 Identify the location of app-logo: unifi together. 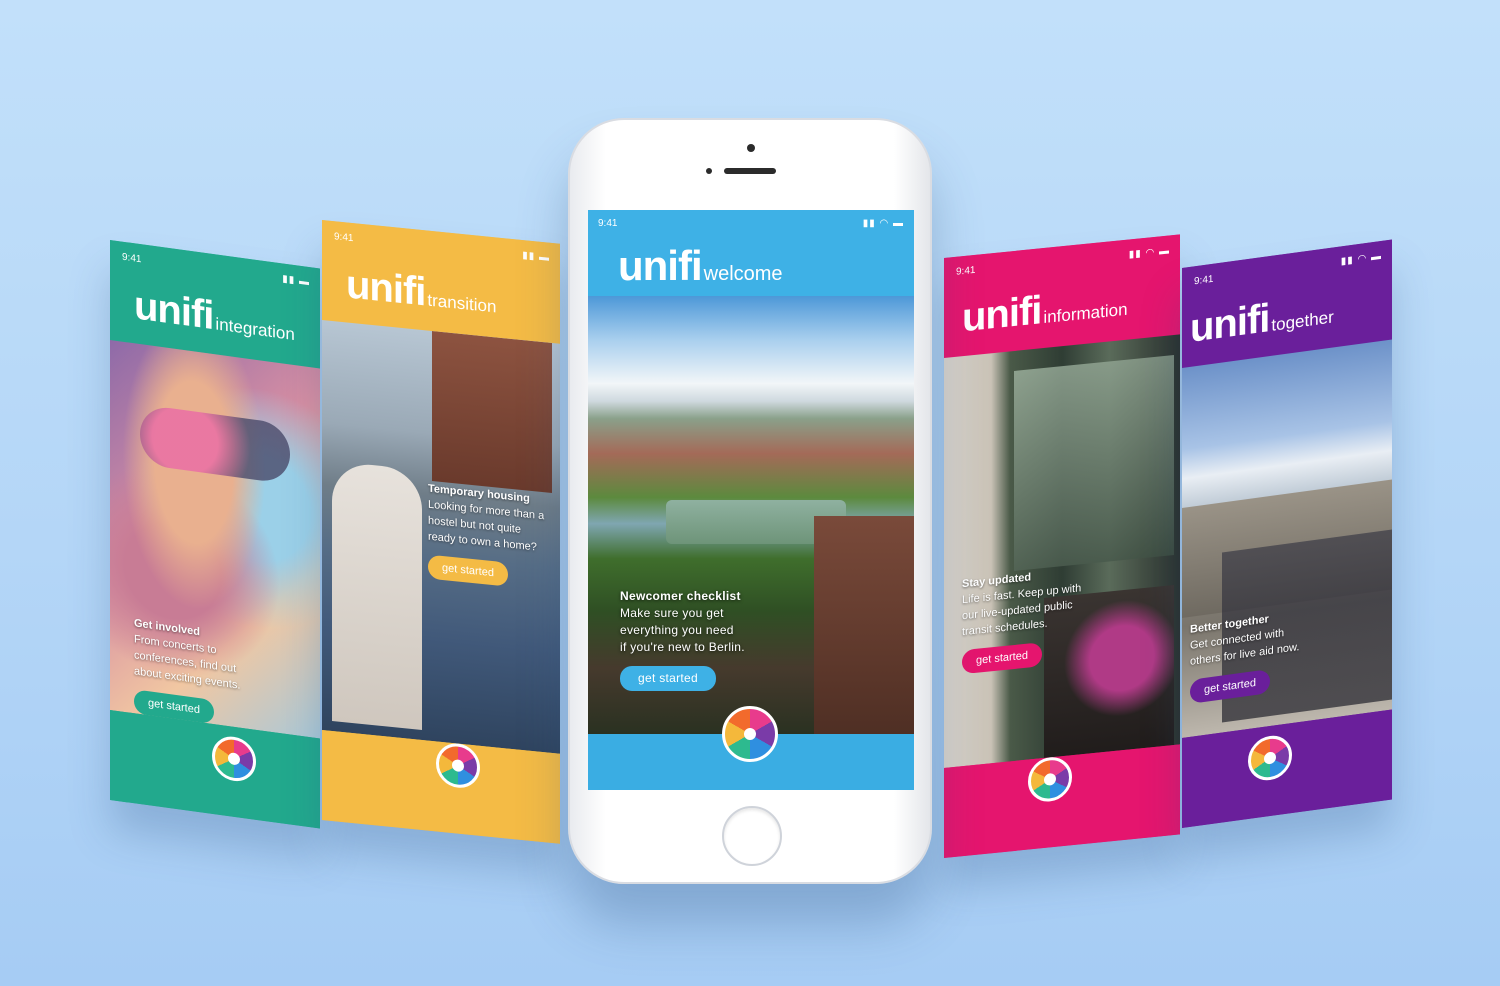
(1262, 319).